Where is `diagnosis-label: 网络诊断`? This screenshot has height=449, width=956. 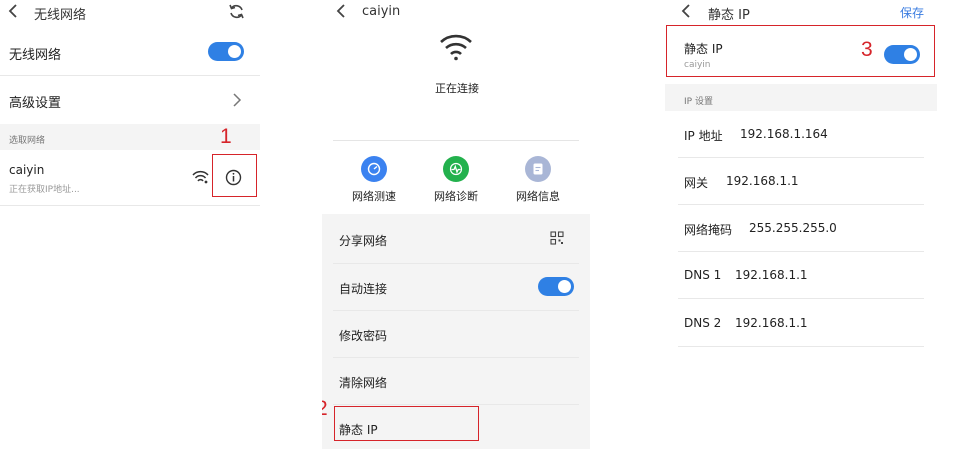
diagnosis-label: 网络诊断 is located at coordinates (456, 196).